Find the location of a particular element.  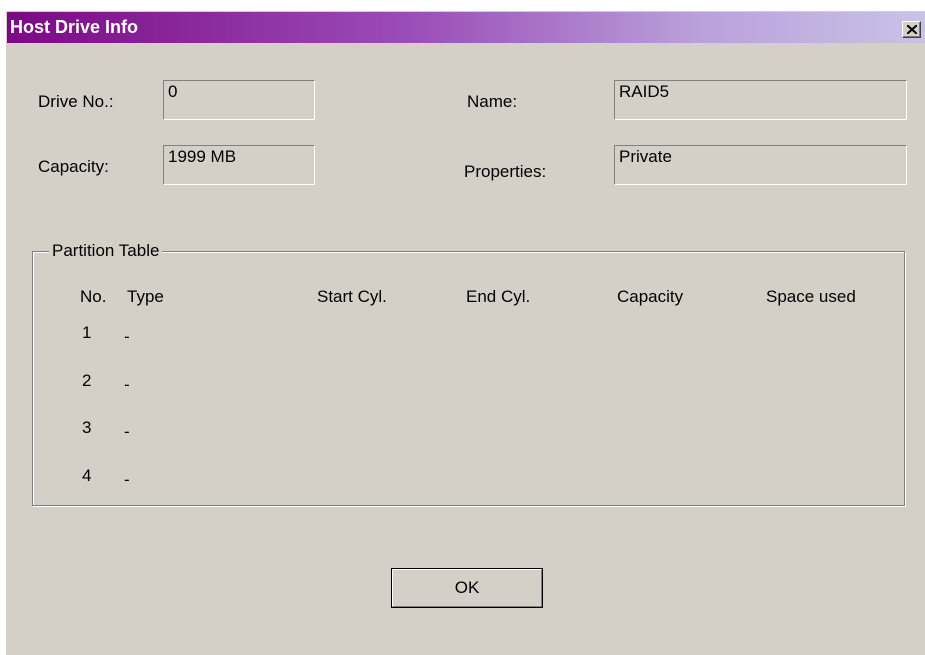

partition-table-caption: Partition Table is located at coordinates (106, 251).